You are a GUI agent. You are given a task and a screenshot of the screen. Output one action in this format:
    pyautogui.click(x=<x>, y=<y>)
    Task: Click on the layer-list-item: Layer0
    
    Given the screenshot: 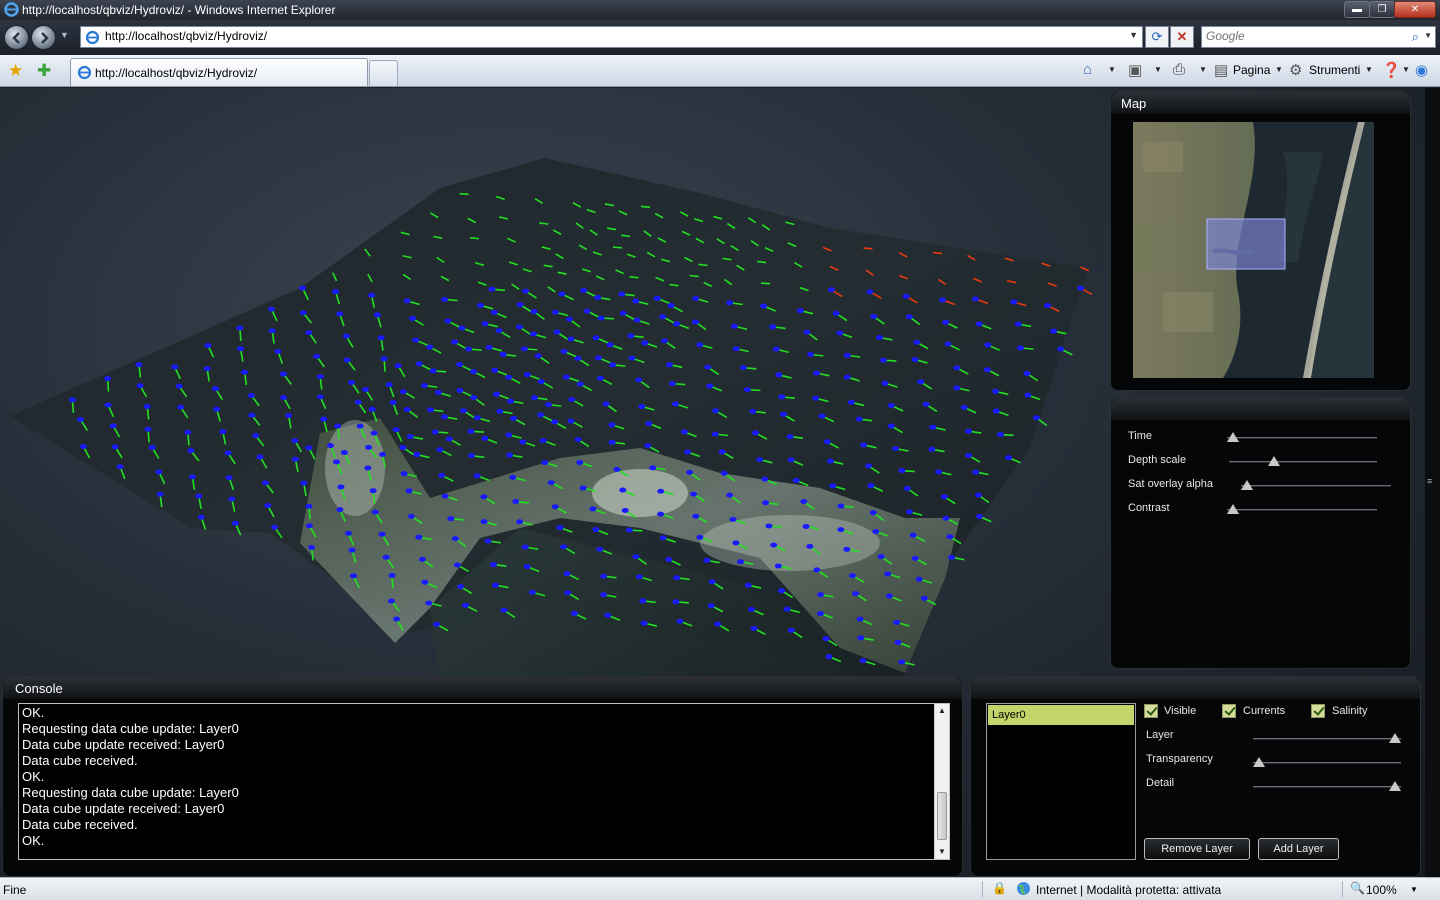 What is the action you would take?
    pyautogui.click(x=1061, y=715)
    